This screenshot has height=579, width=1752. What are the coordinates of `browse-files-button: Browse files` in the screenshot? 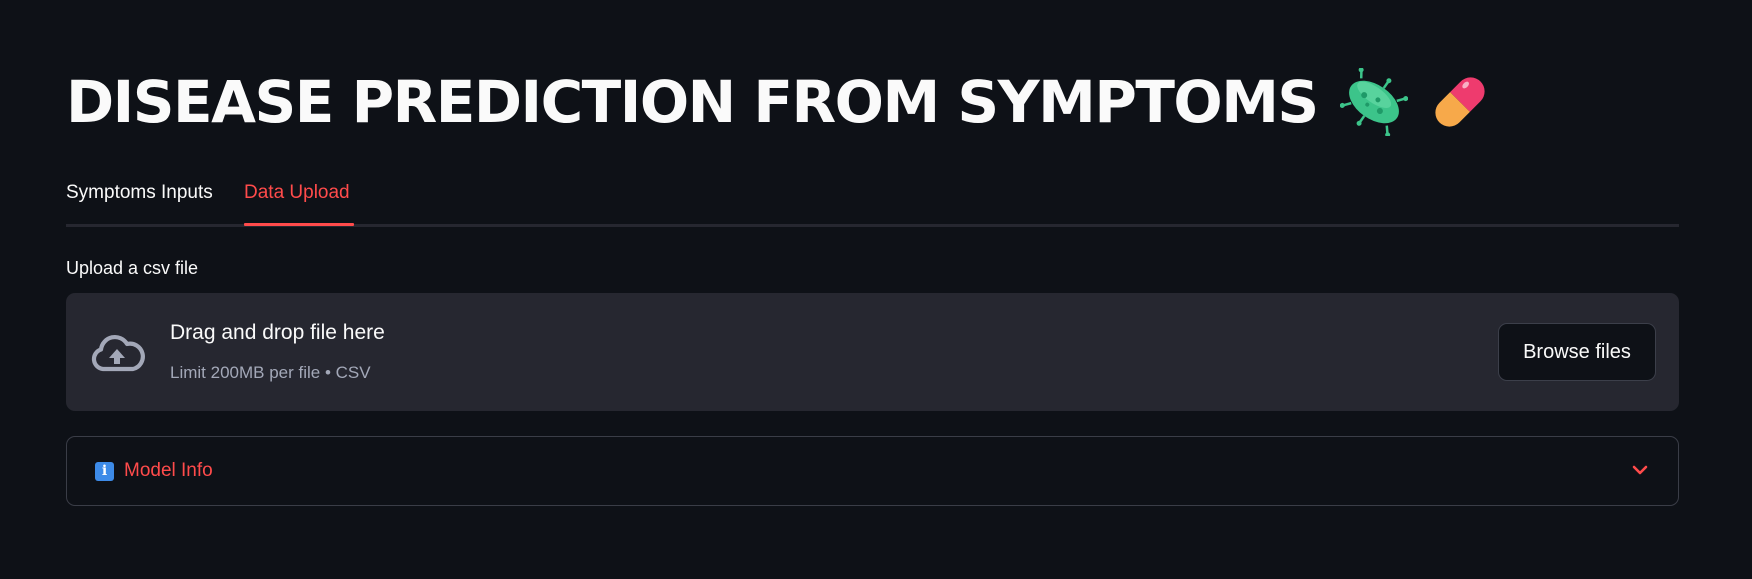 It's located at (1577, 352).